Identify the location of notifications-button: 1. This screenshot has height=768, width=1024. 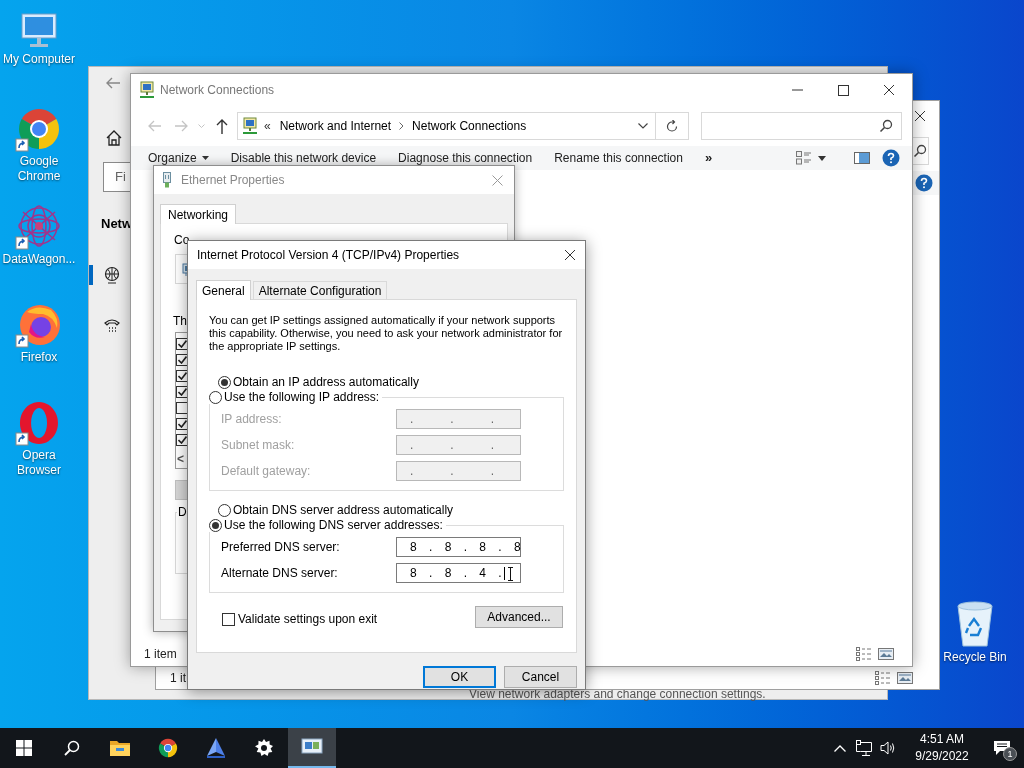
(1002, 748).